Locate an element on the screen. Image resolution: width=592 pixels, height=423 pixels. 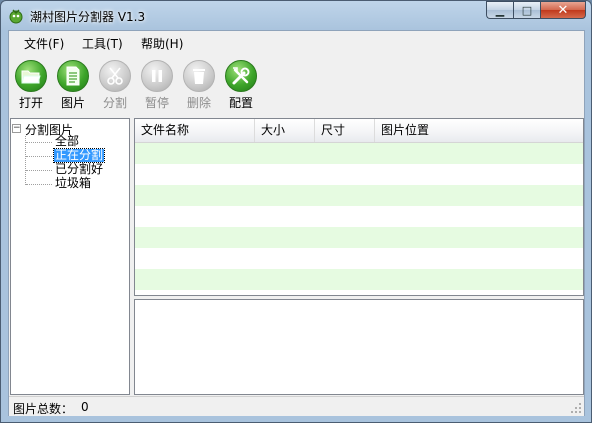
config-label: 配置 is located at coordinates (240, 103).